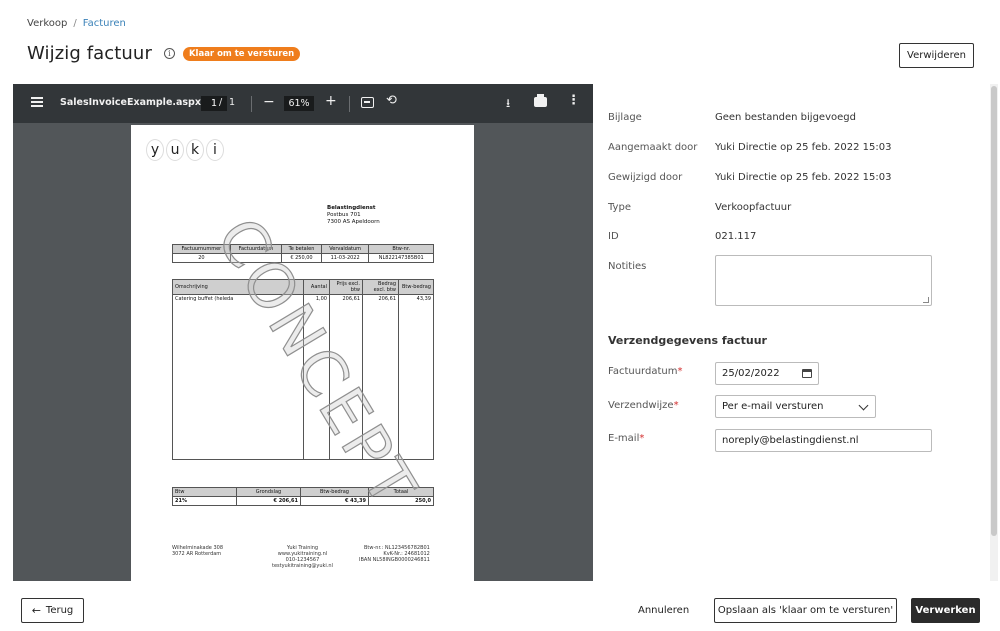 The height and width of the screenshot is (631, 1000). What do you see at coordinates (215, 150) in the screenshot?
I see `logo-letter: i` at bounding box center [215, 150].